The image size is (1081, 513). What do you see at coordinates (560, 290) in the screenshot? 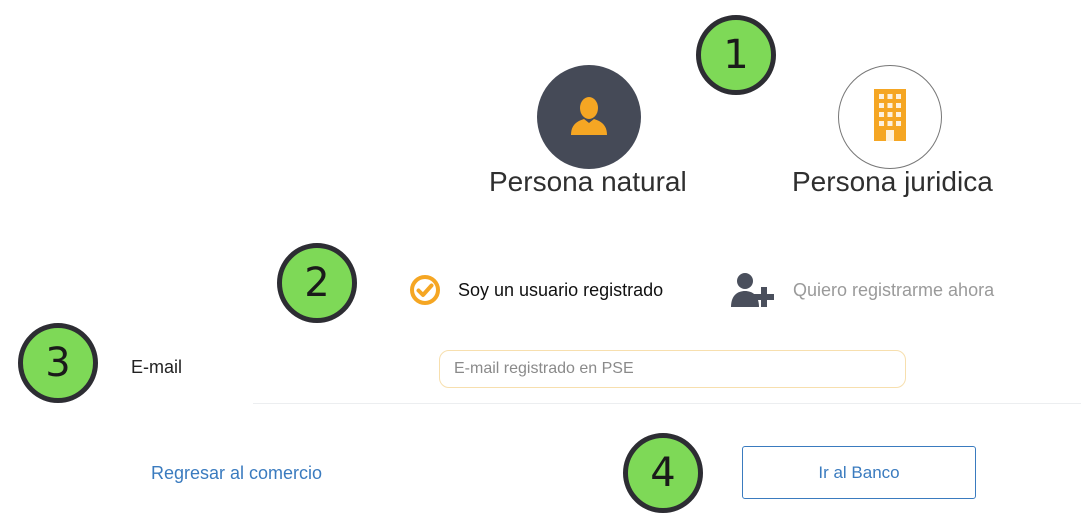
I see `registered-user-option: Soy un usuario registrado` at bounding box center [560, 290].